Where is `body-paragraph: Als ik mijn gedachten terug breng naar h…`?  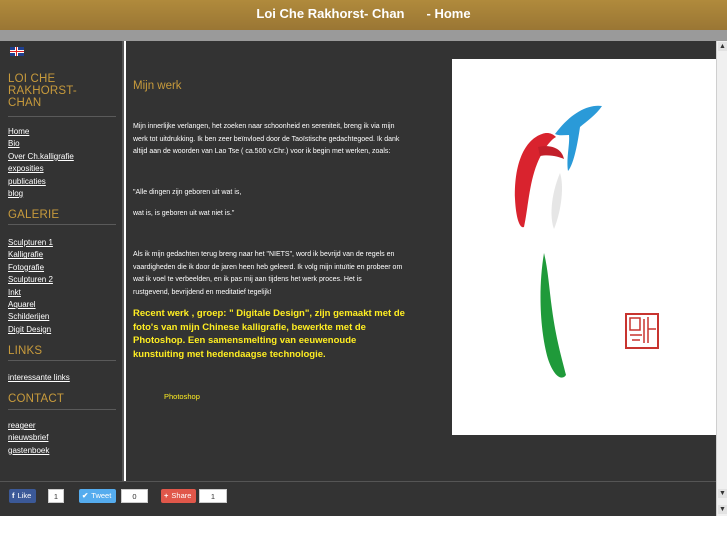 body-paragraph: Als ik mijn gedachten terug breng naar h… is located at coordinates (268, 273).